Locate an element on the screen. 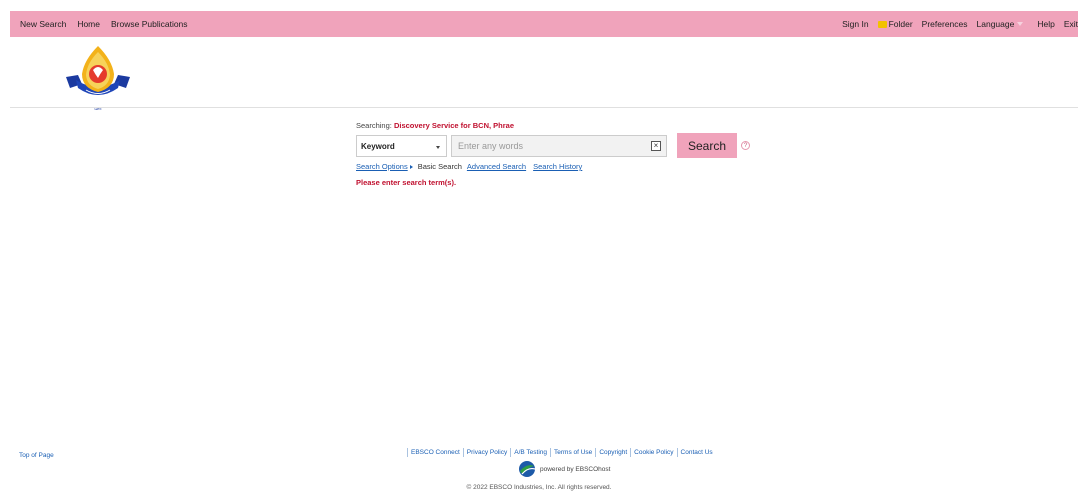 The width and height of the screenshot is (1078, 492). search-placeholder: Enter any words is located at coordinates (491, 146).